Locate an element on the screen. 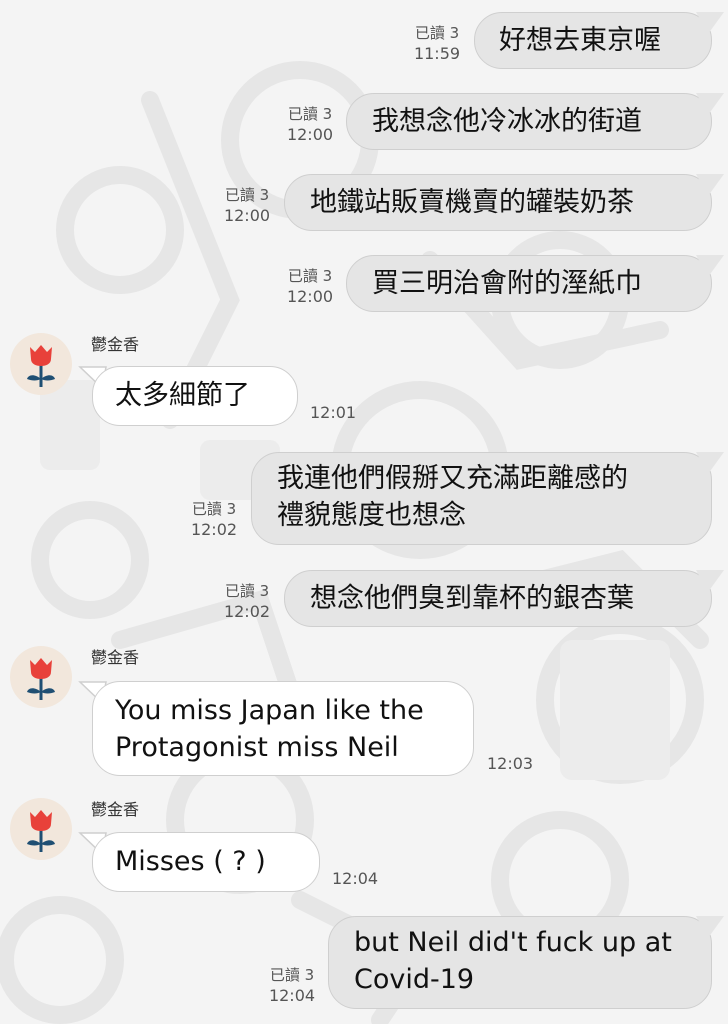 This screenshot has height=1024, width=728. message-text: 好想去東京喔 is located at coordinates (580, 40).